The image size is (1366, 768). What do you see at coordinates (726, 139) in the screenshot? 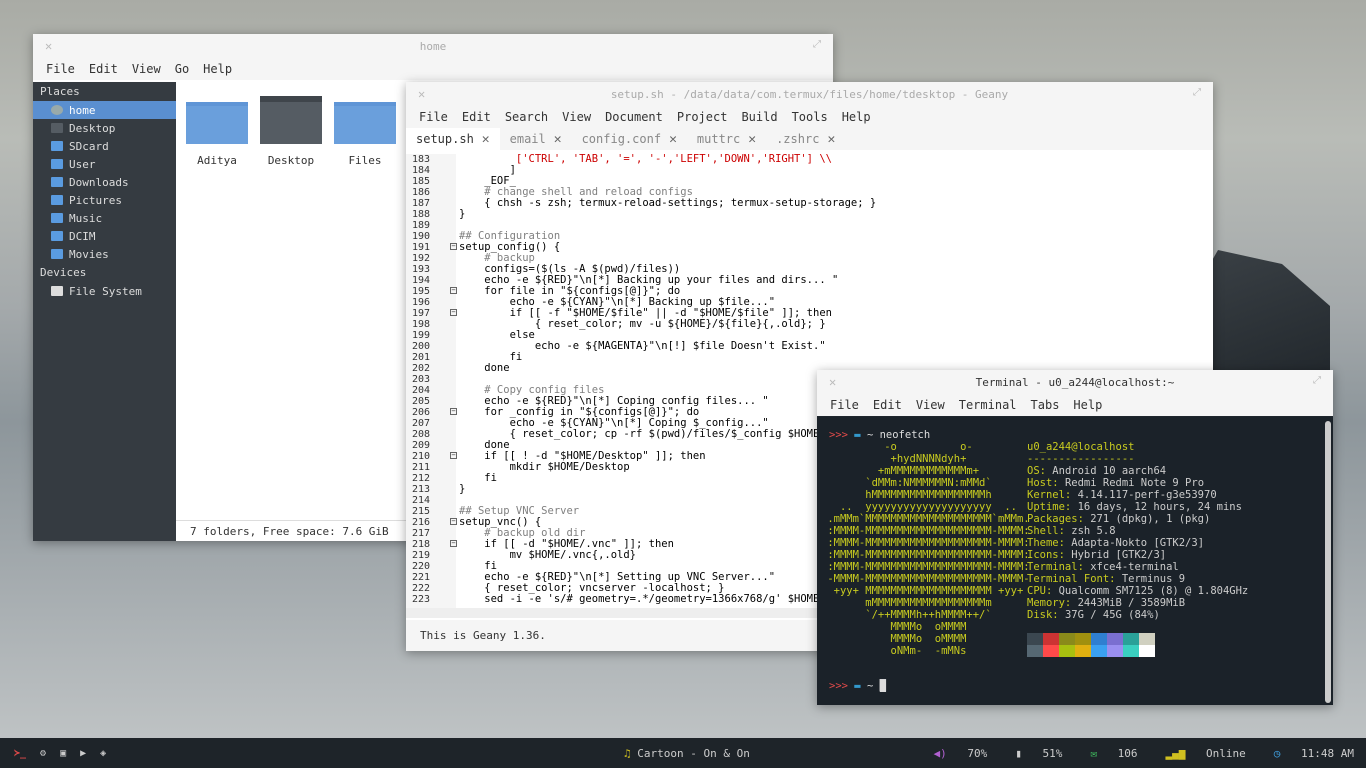
I see `tab-muttrc: muttrc ✕` at bounding box center [726, 139].